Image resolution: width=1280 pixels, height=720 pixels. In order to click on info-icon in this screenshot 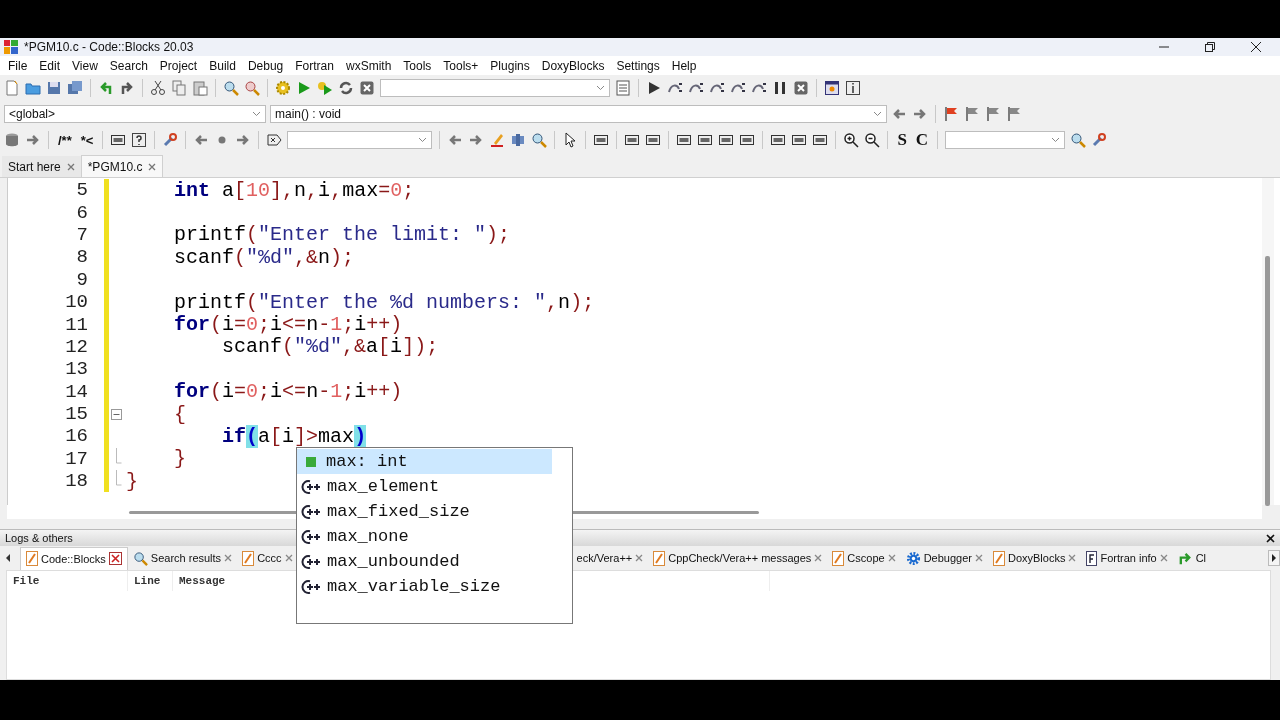, I will do `click(853, 88)`.